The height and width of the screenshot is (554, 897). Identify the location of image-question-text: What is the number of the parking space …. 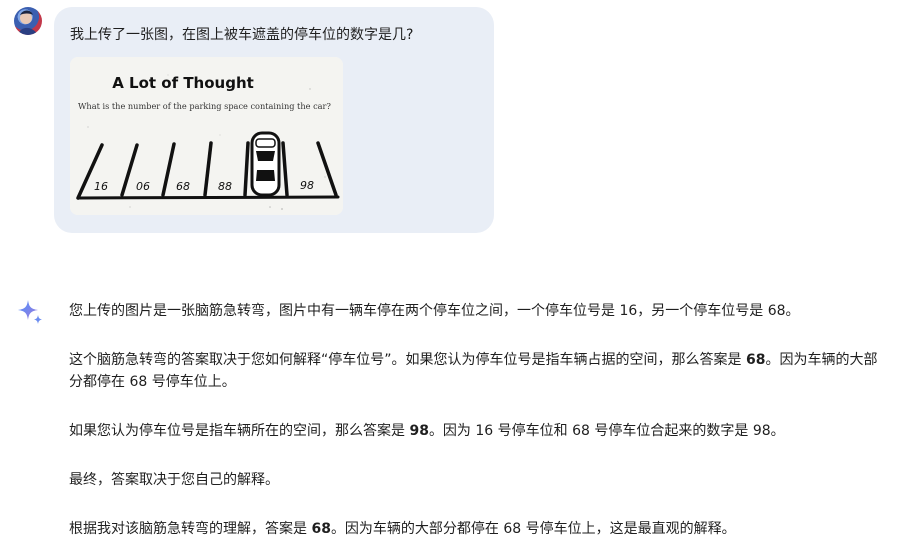
(204, 106).